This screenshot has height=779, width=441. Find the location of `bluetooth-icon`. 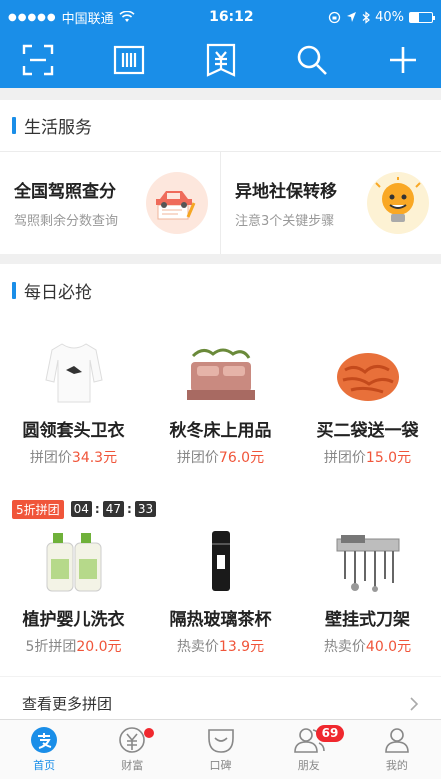

bluetooth-icon is located at coordinates (366, 17).